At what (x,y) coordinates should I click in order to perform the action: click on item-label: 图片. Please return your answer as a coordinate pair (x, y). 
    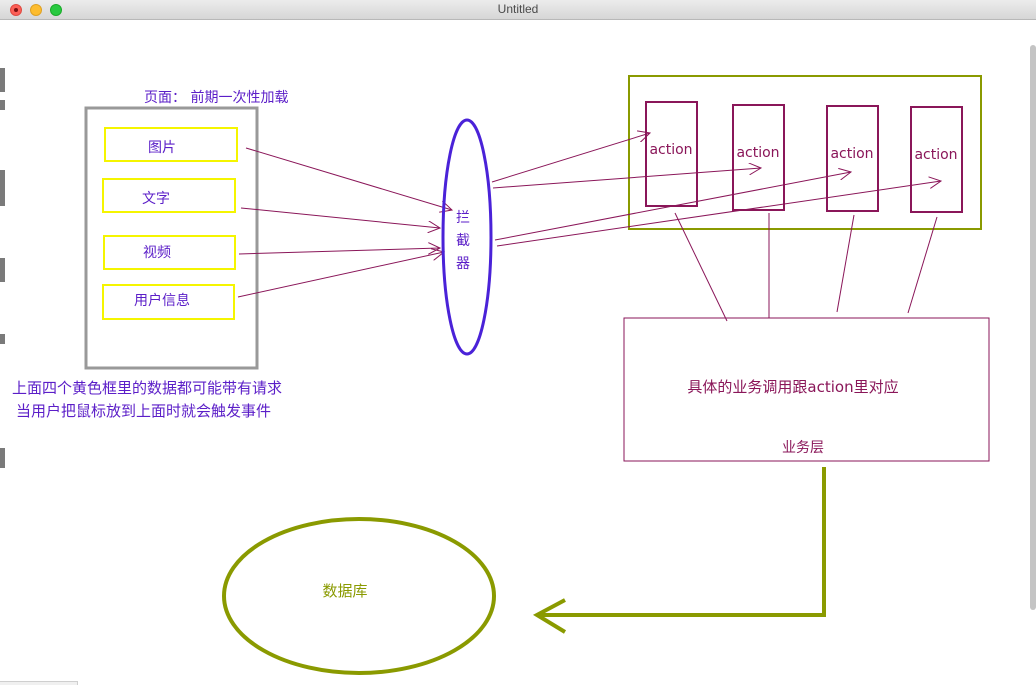
    Looking at the image, I should click on (162, 148).